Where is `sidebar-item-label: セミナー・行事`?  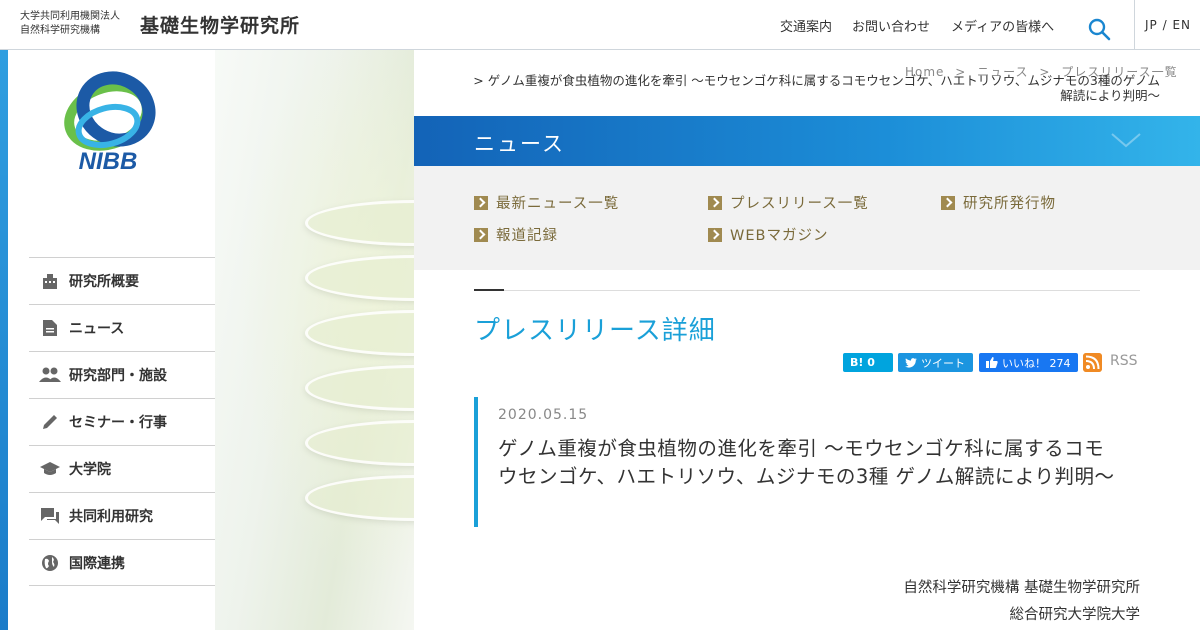 sidebar-item-label: セミナー・行事 is located at coordinates (118, 423).